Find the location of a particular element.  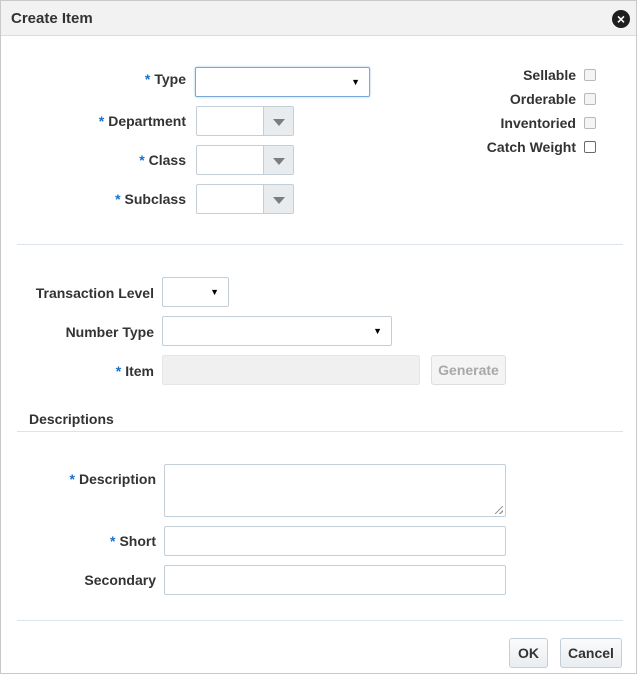

section-divider is located at coordinates (320, 244).